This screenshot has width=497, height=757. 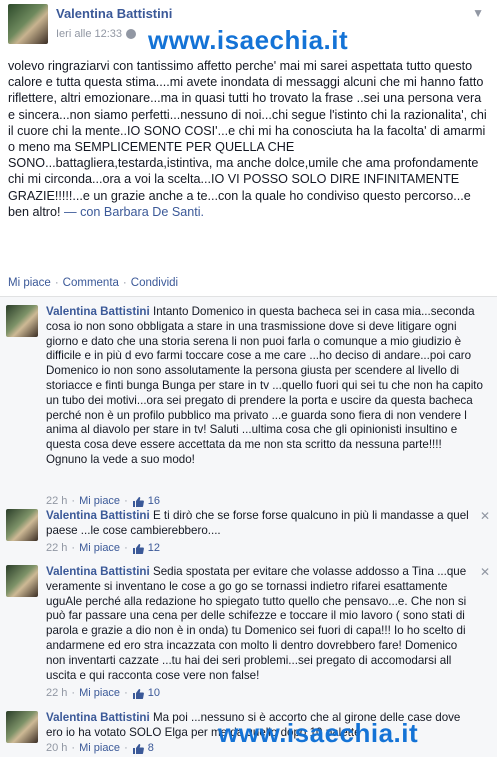 I want to click on post-actions: Mi piace · Commenta · Condividi, so click(x=93, y=283).